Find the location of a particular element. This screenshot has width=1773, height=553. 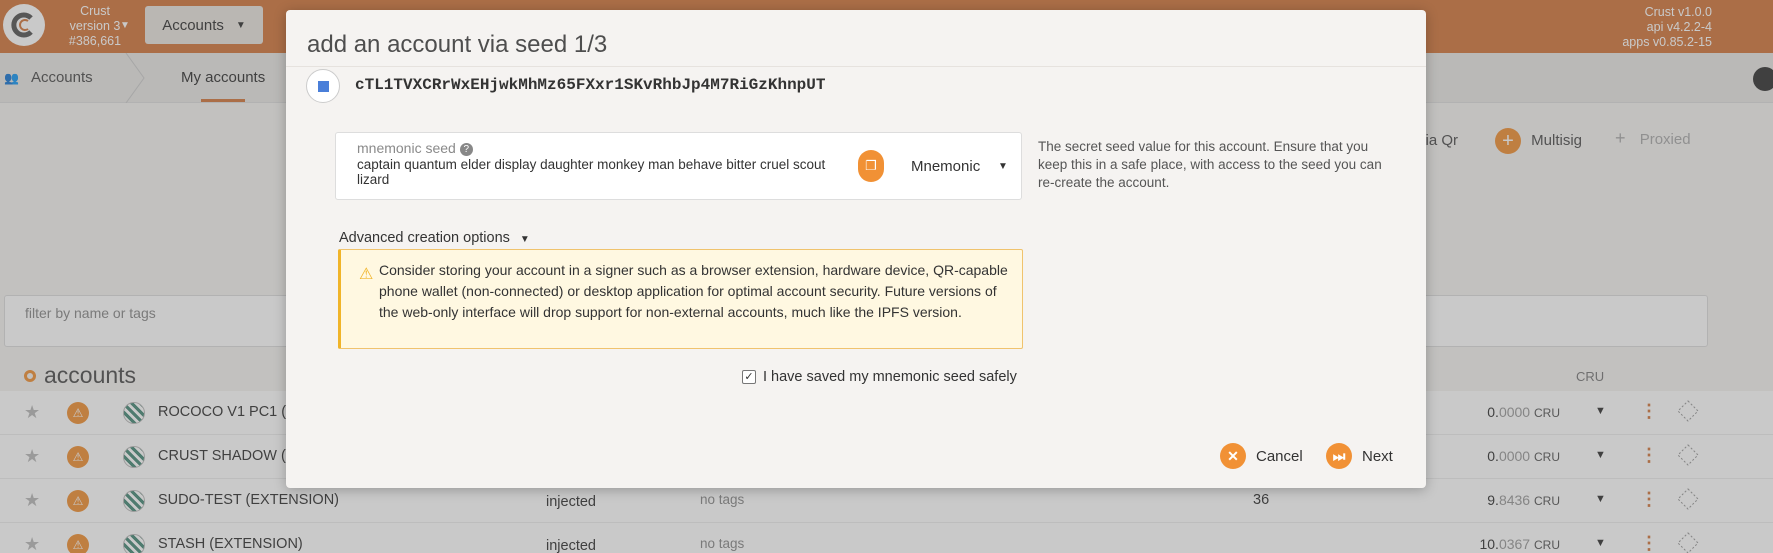

saved-seed-checkbox-row: ✓ I have saved my mnemonic seed safely is located at coordinates (879, 377).